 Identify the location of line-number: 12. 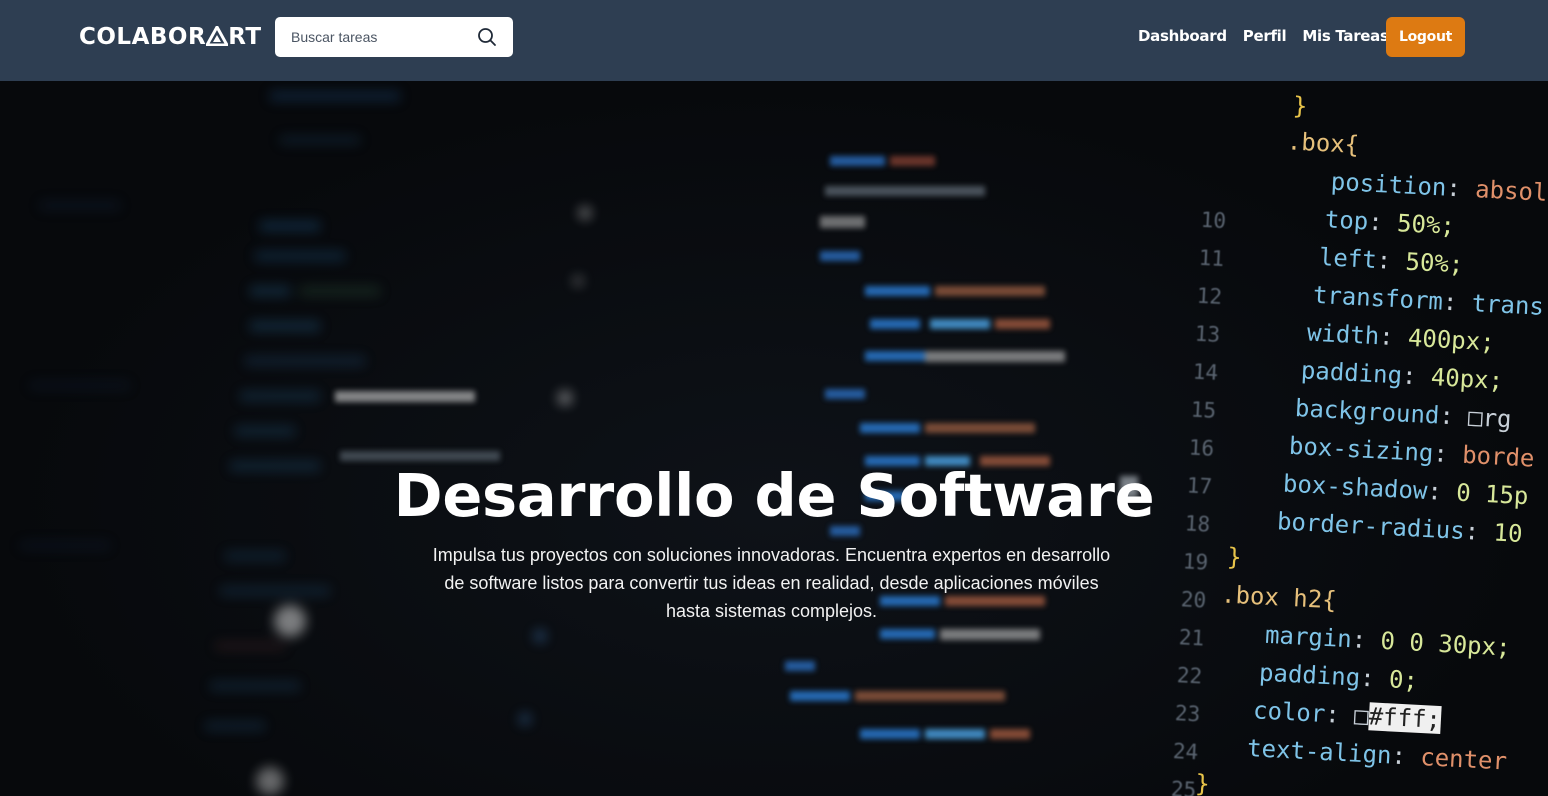
(1209, 296).